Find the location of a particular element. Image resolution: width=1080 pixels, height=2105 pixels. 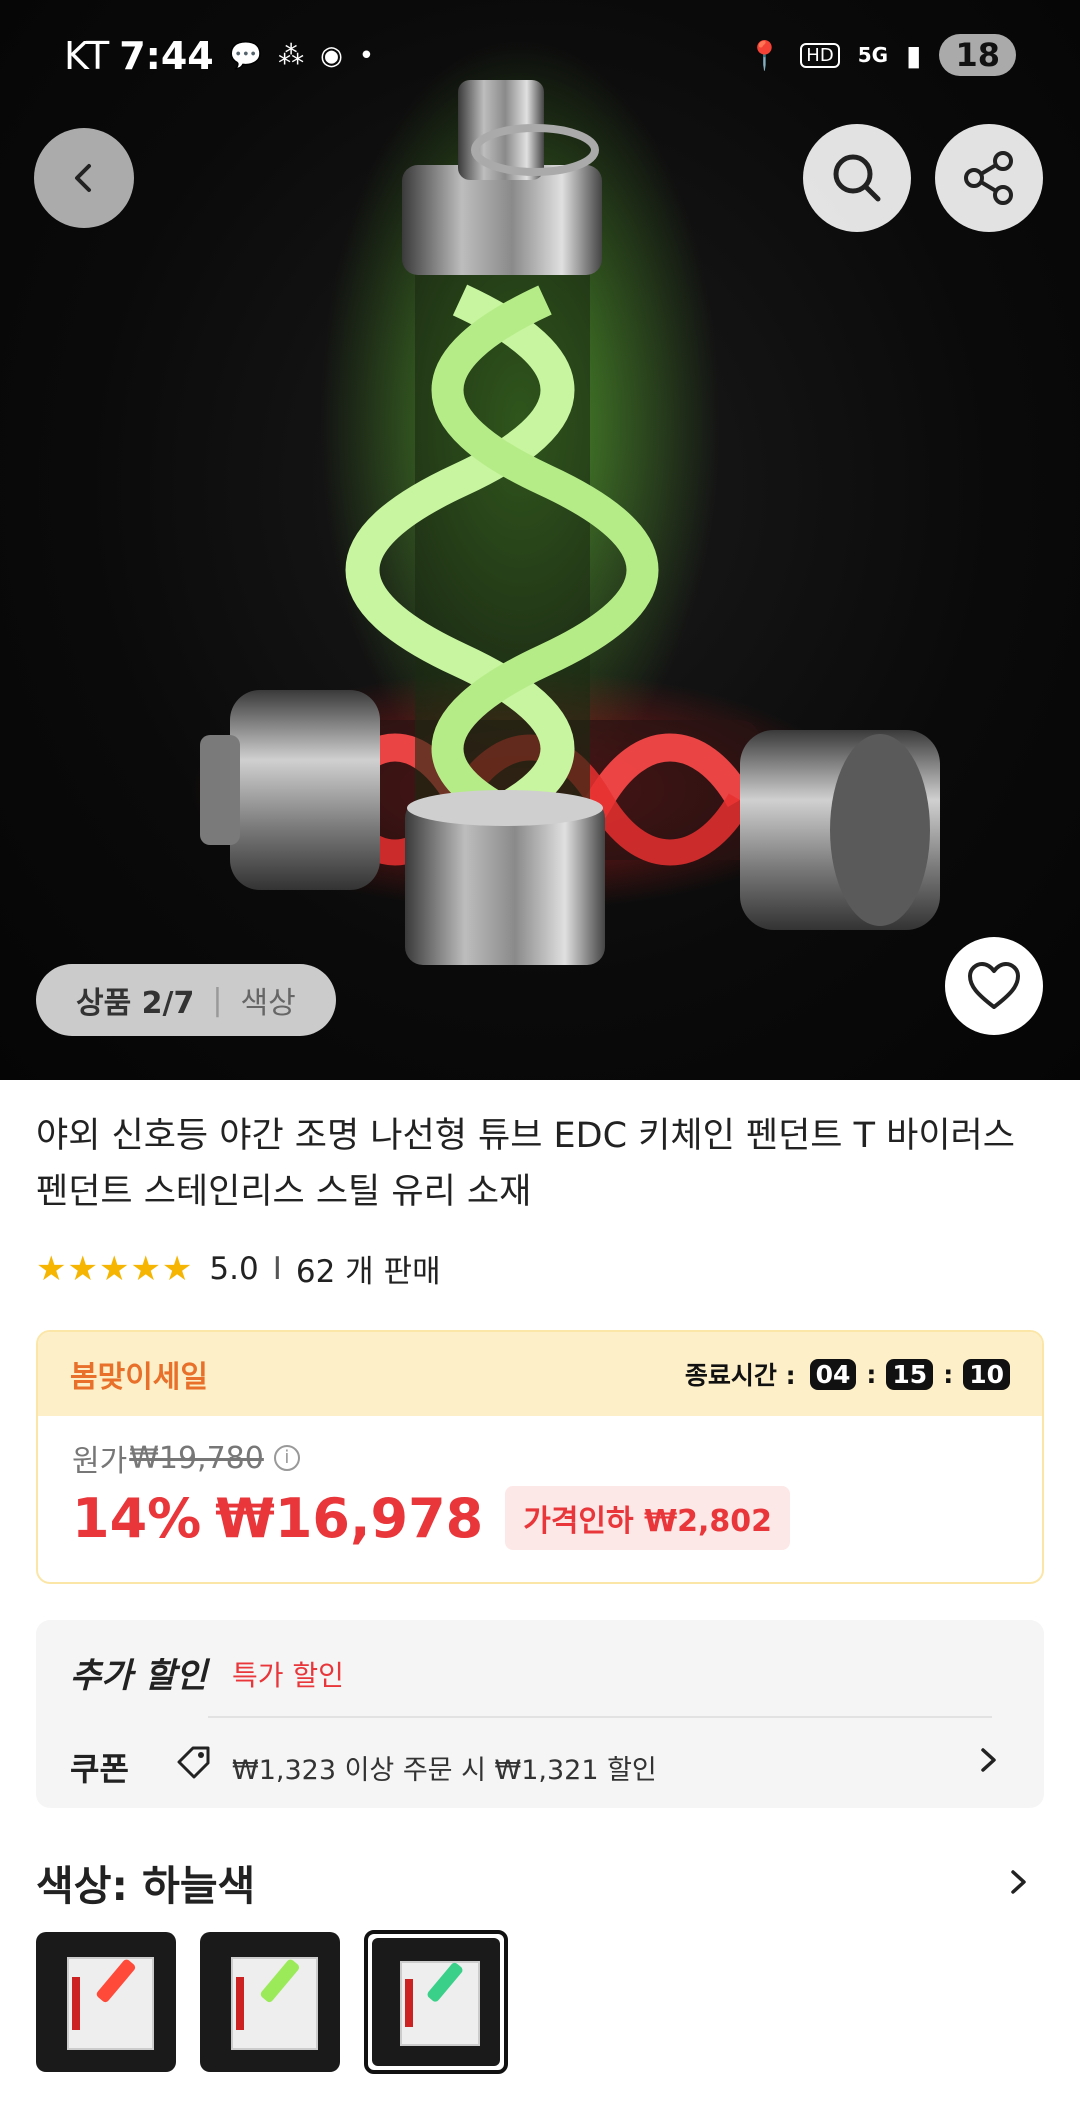

sale-header: 봄맞이세일 종료시간 : 04 : 15 : 10 is located at coordinates (540, 1374).